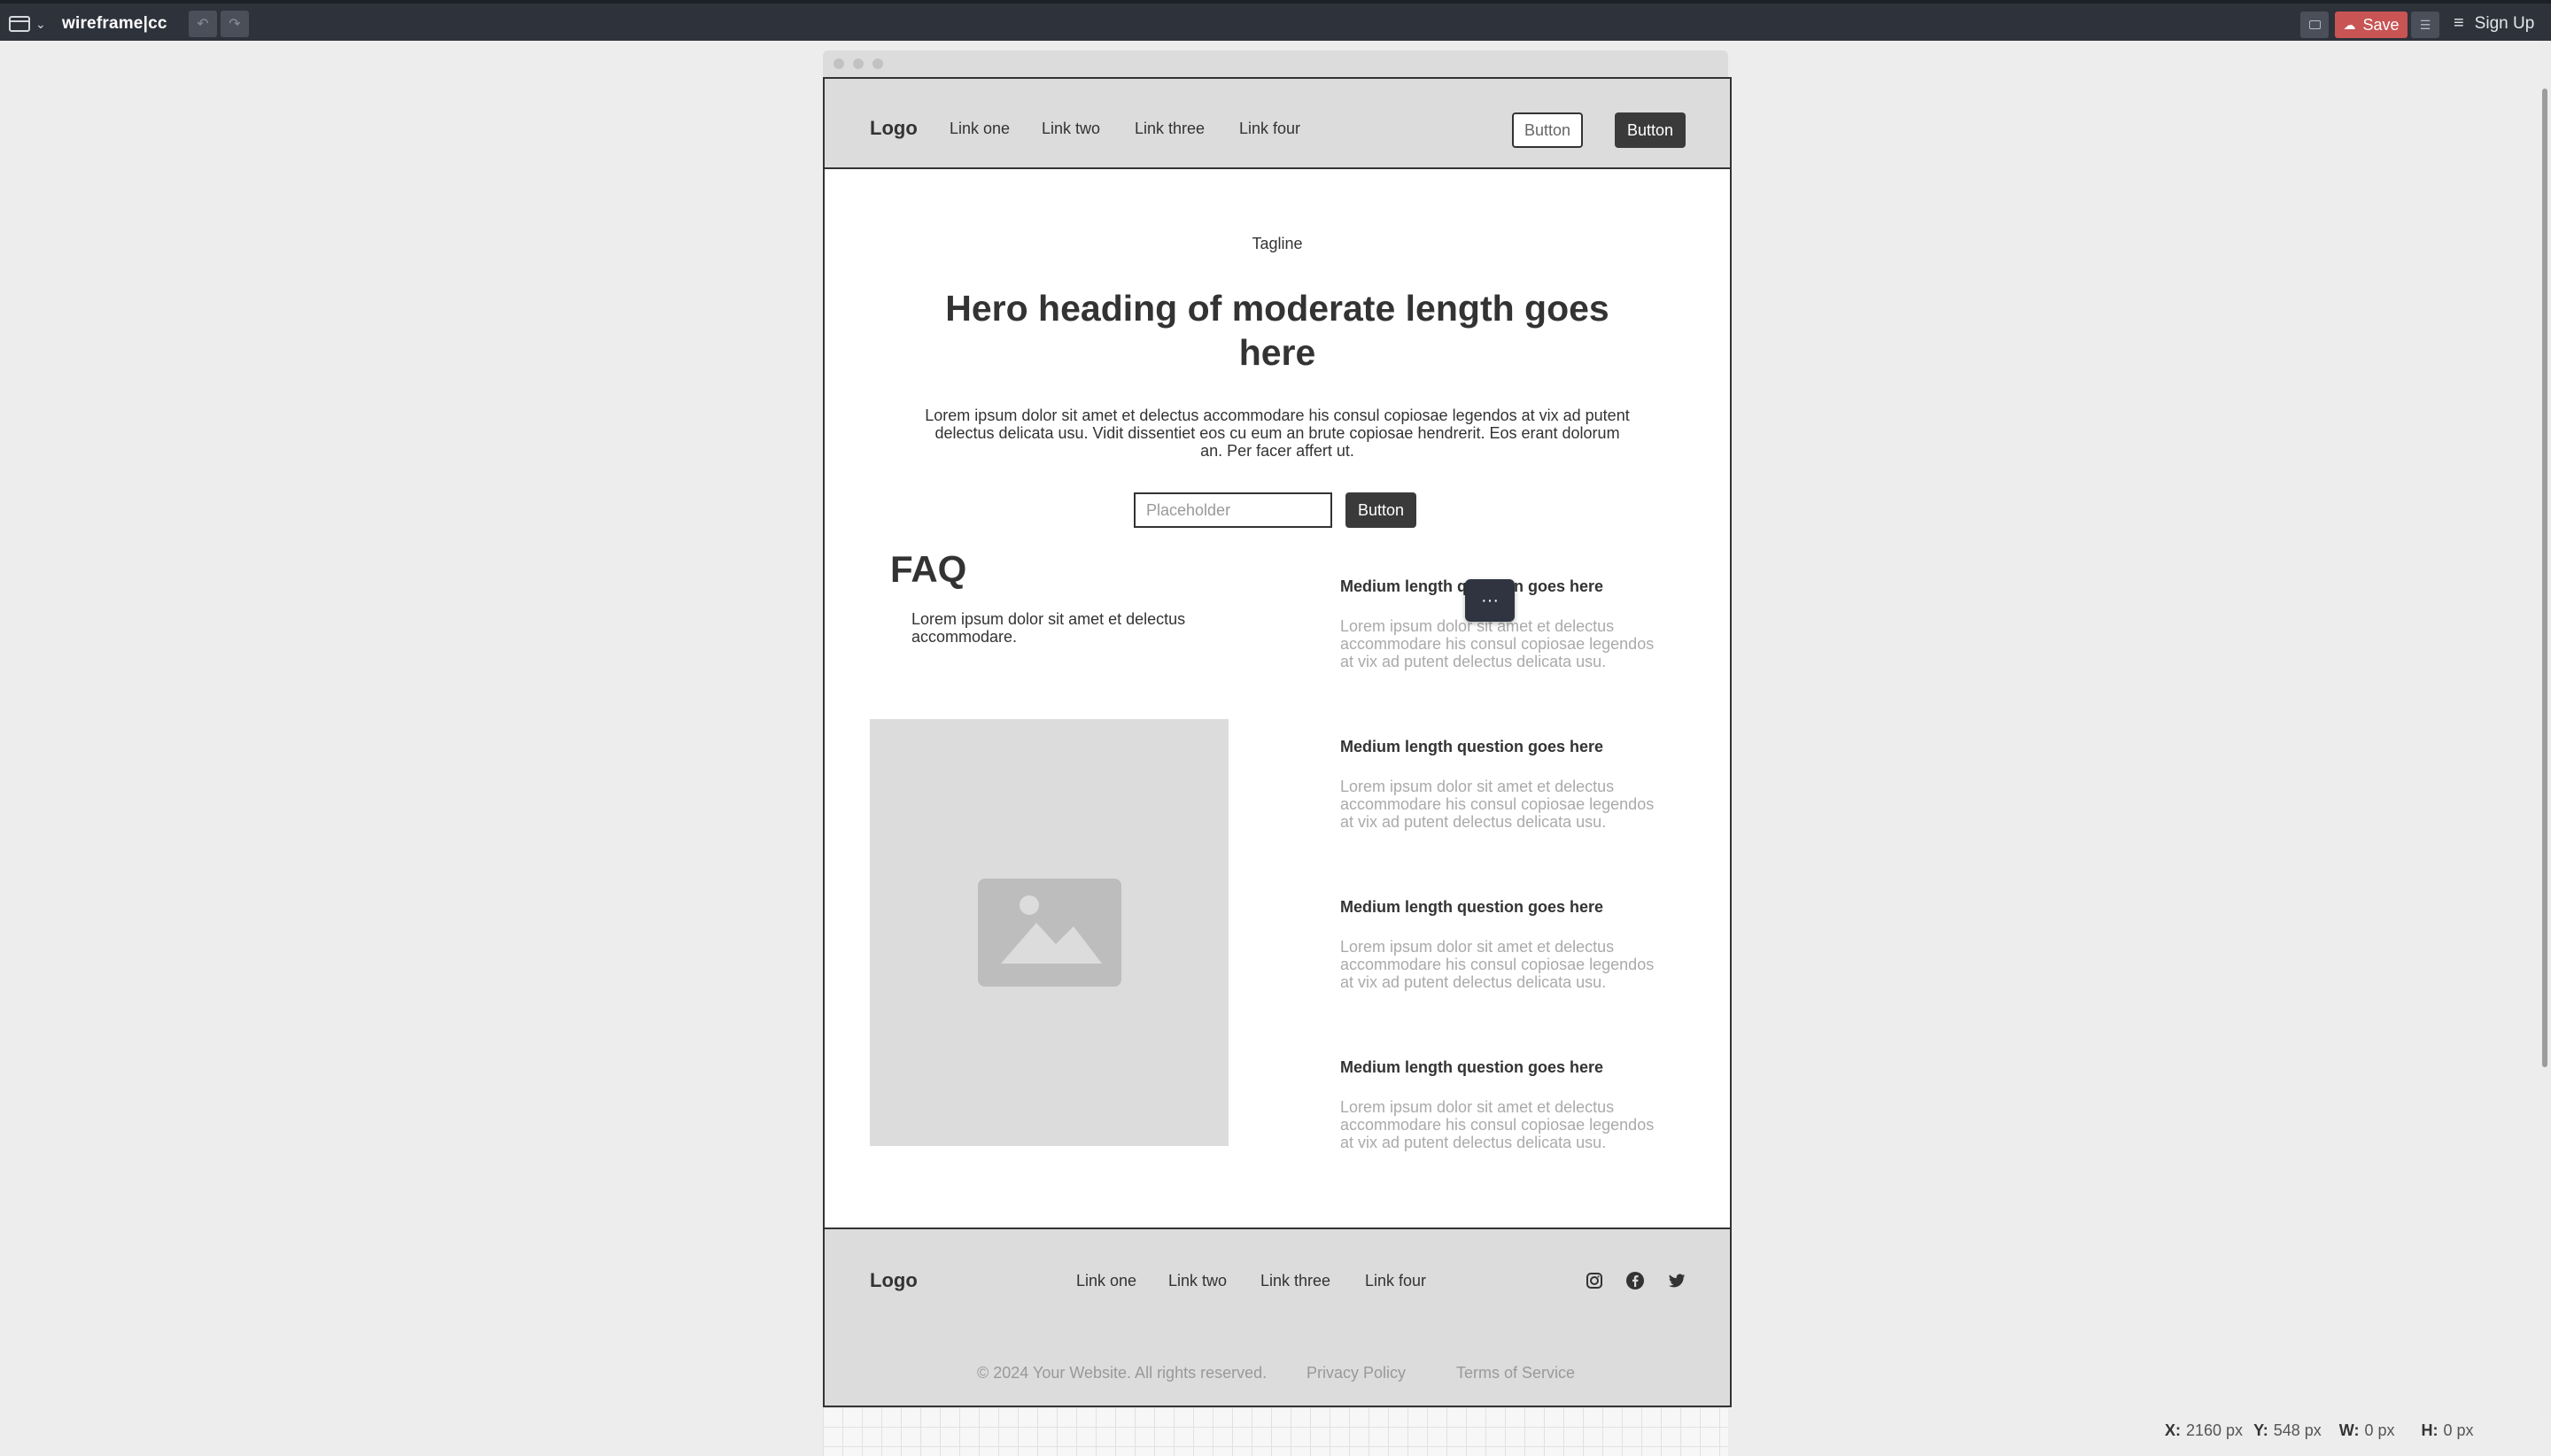 This screenshot has width=2551, height=1456. What do you see at coordinates (2430, 1430) in the screenshot?
I see `h-label: H:` at bounding box center [2430, 1430].